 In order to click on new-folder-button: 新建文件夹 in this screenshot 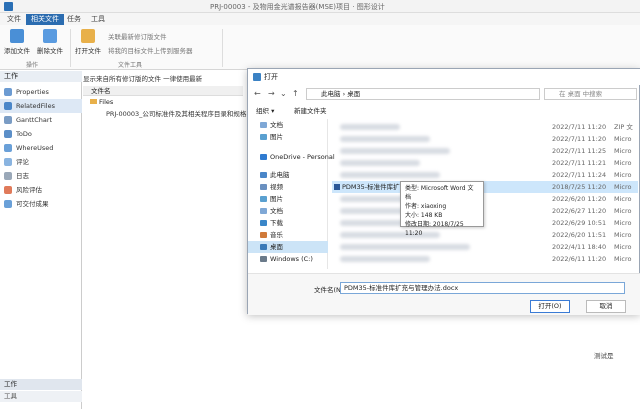, I will do `click(310, 111)`.